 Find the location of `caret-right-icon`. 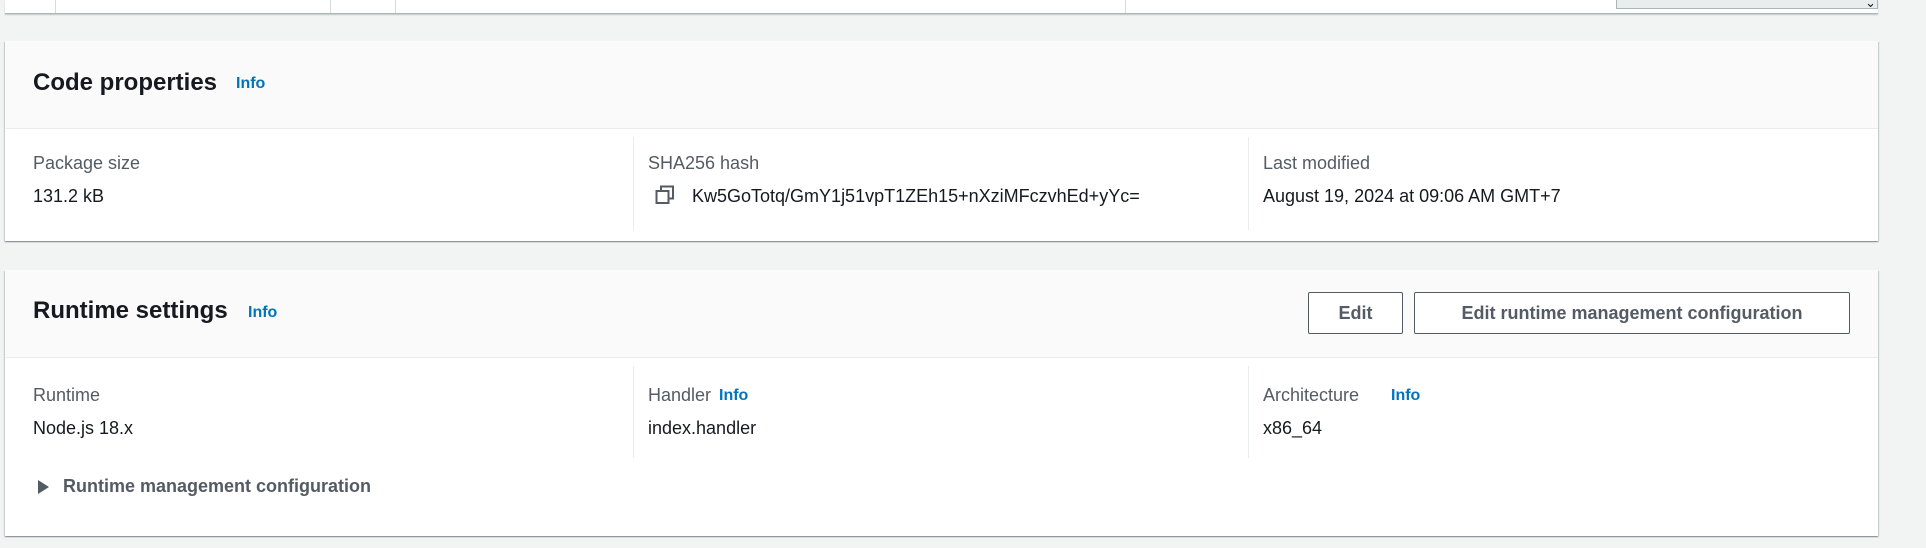

caret-right-icon is located at coordinates (43, 486).